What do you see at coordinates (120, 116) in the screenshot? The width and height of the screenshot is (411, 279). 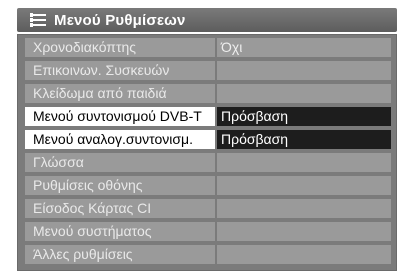 I see `menu-item-label: Μενού συντονισμού DVB-T` at bounding box center [120, 116].